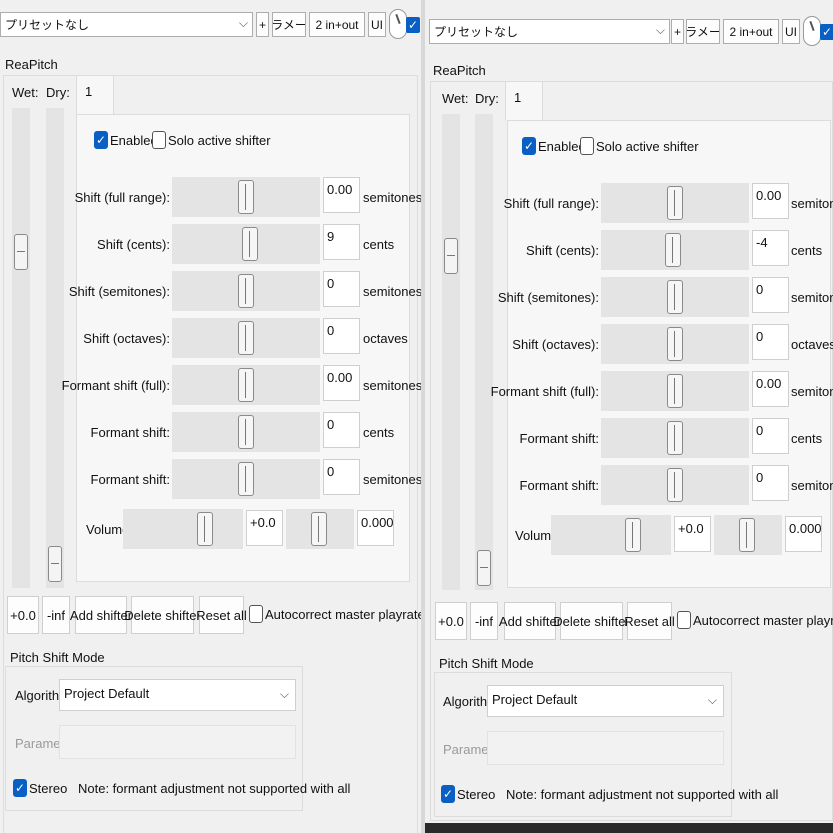 The image size is (833, 833). I want to click on shift-cents-value: -4, so click(770, 248).